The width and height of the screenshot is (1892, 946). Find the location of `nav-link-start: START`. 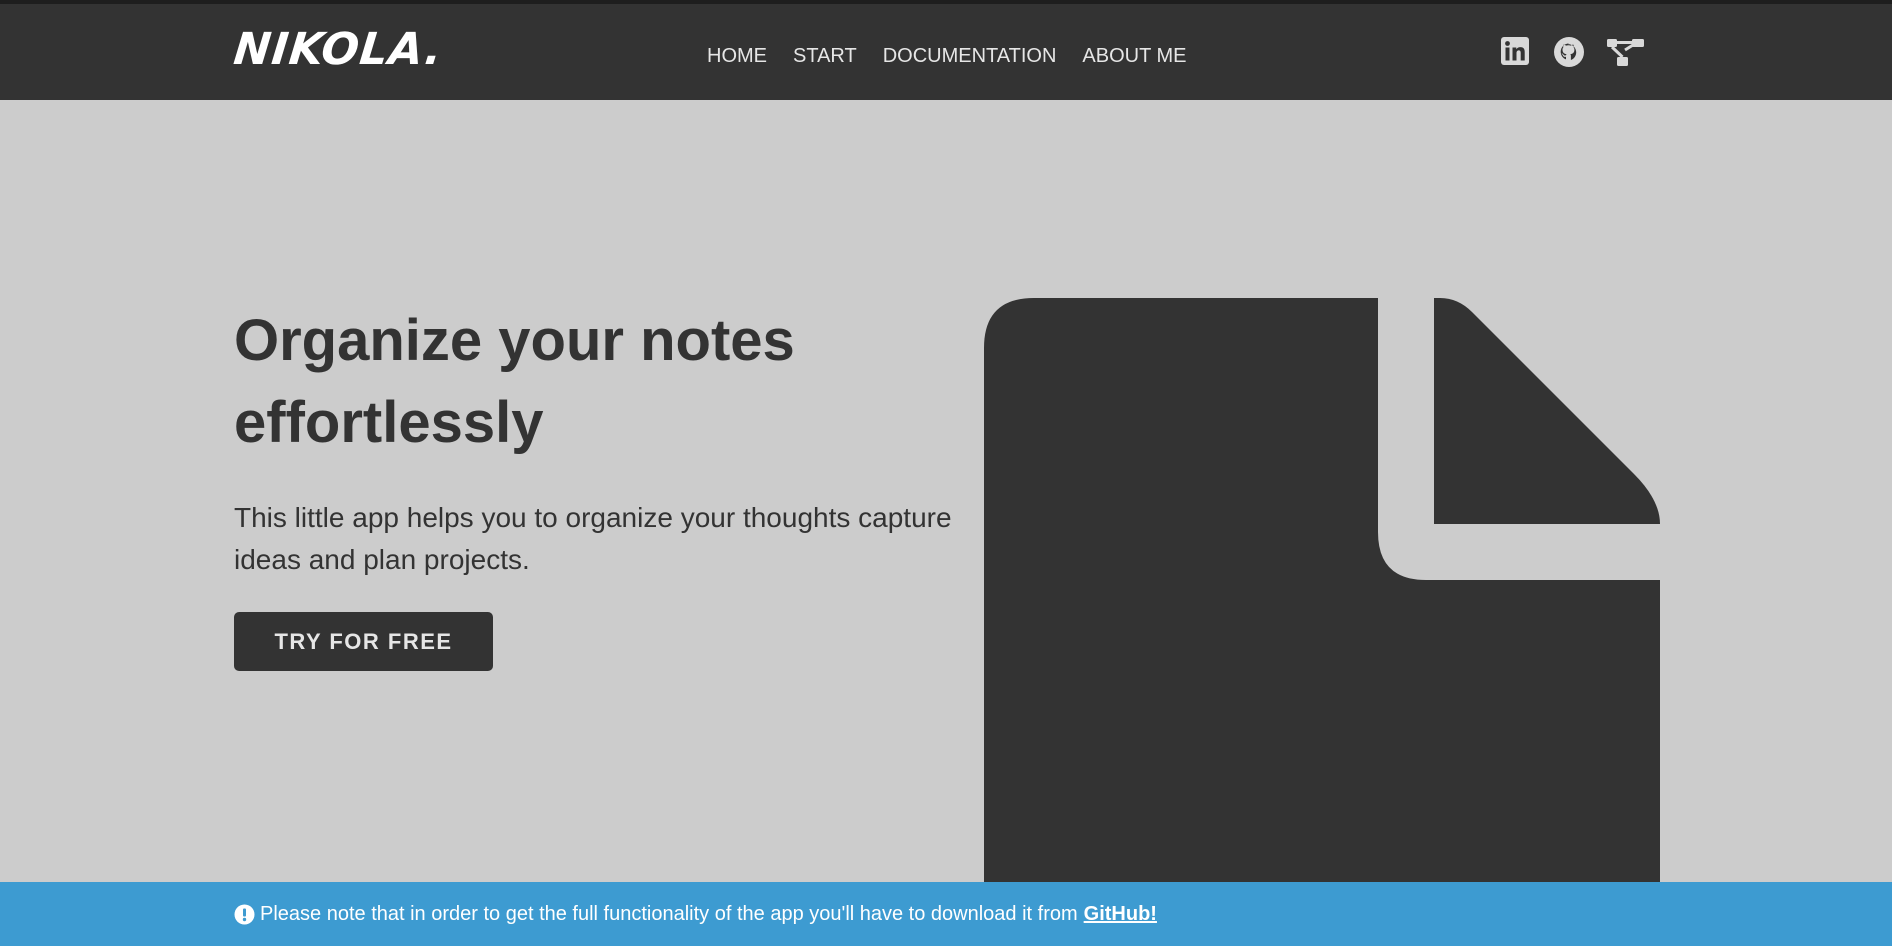

nav-link-start: START is located at coordinates (825, 56).